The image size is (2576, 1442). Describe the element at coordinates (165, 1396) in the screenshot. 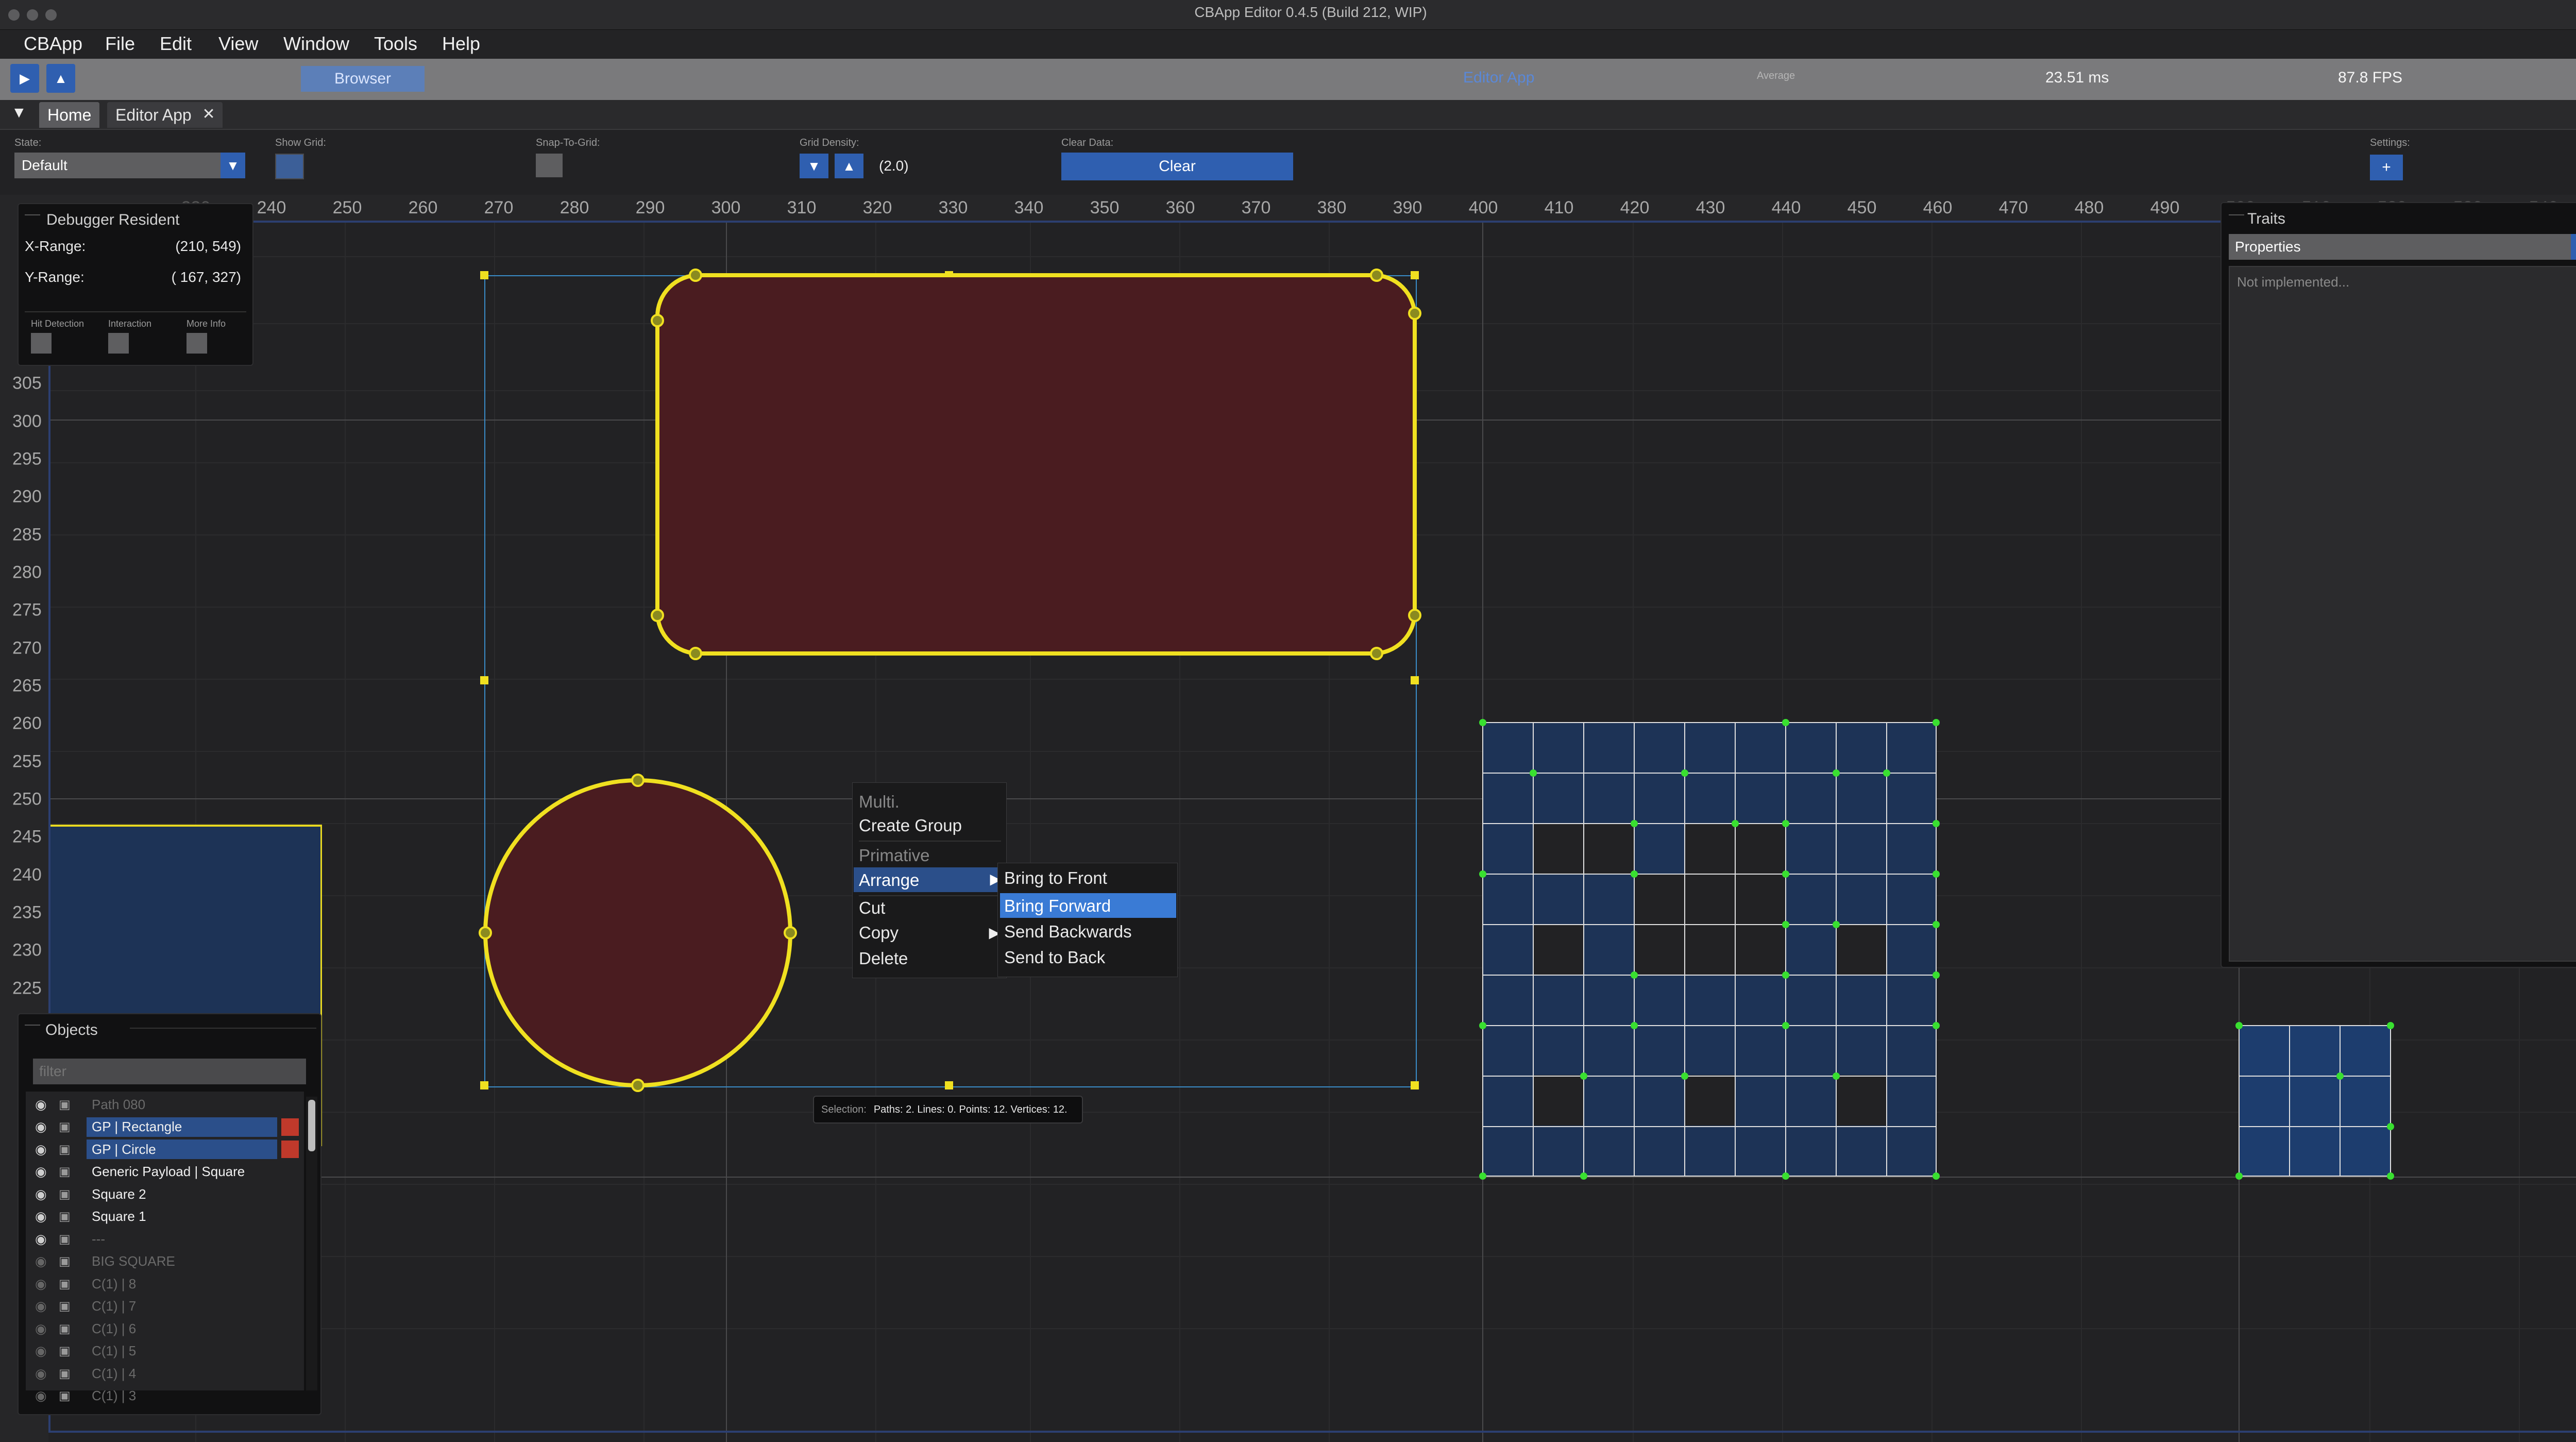

I see `list-item: ◉ ▣ C(1) | 3` at that location.